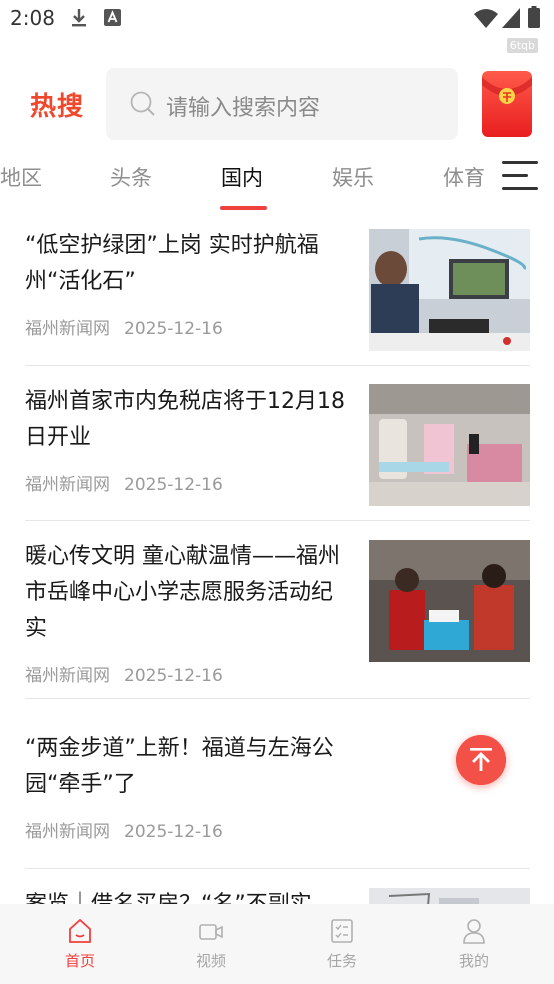 This screenshot has width=554, height=984. Describe the element at coordinates (464, 177) in the screenshot. I see `tab-sports: 体育` at that location.